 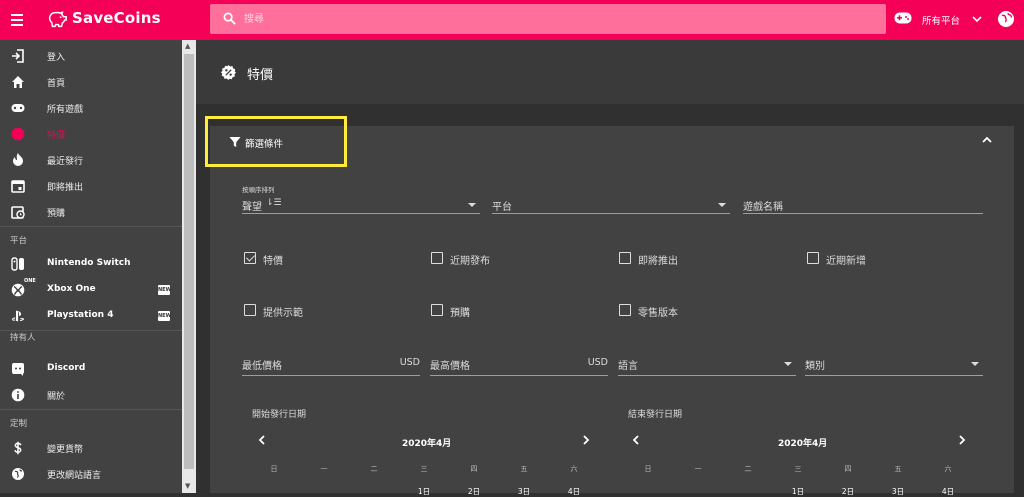 I want to click on sidebar-item-label: 預購, so click(x=56, y=214).